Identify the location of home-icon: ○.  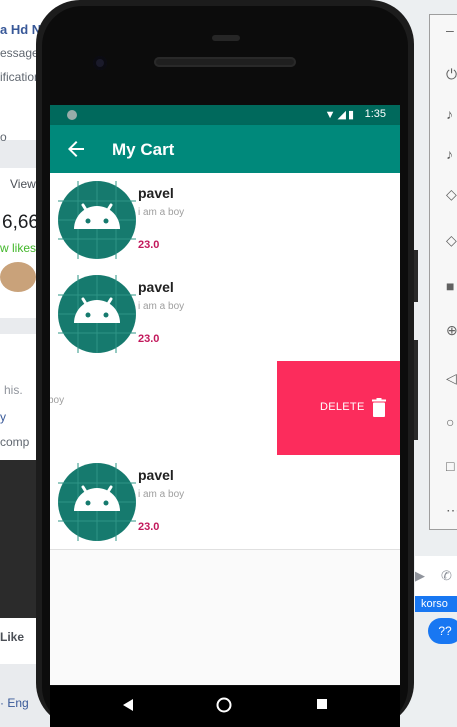
(451, 422).